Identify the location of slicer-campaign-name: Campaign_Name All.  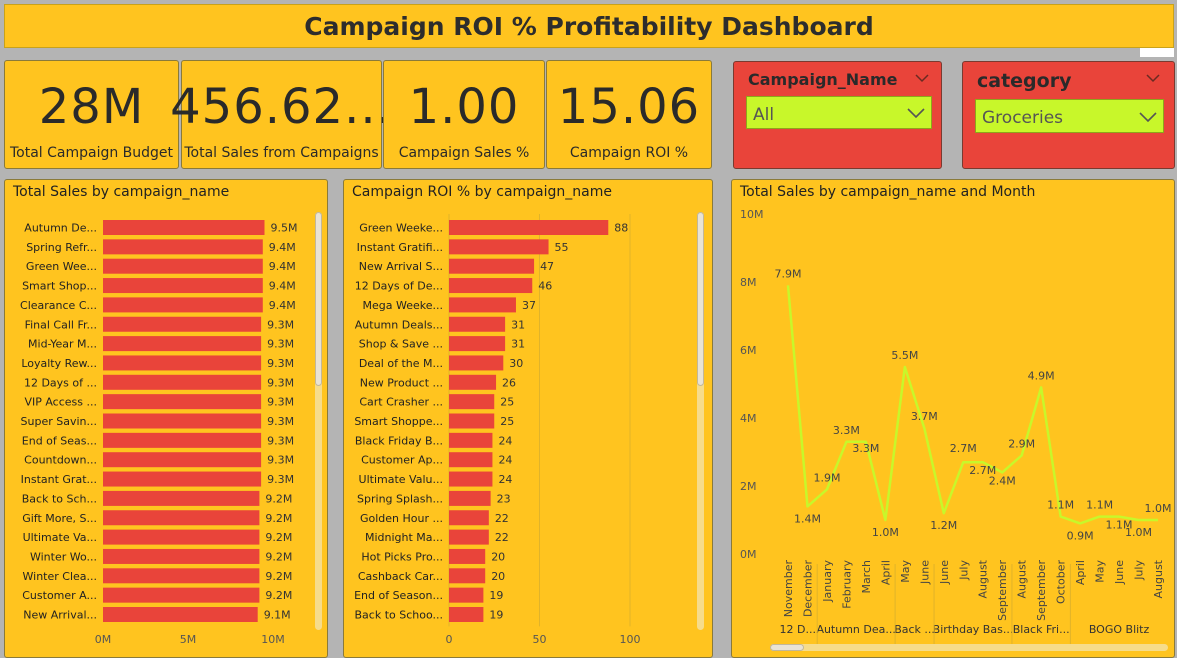
(837, 115).